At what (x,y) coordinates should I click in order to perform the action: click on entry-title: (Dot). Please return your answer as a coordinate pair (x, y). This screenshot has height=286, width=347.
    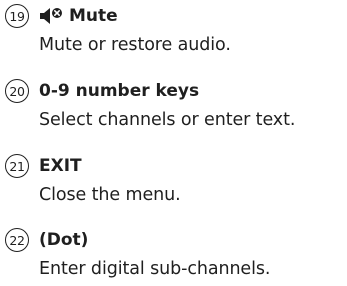
    Looking at the image, I should click on (64, 240).